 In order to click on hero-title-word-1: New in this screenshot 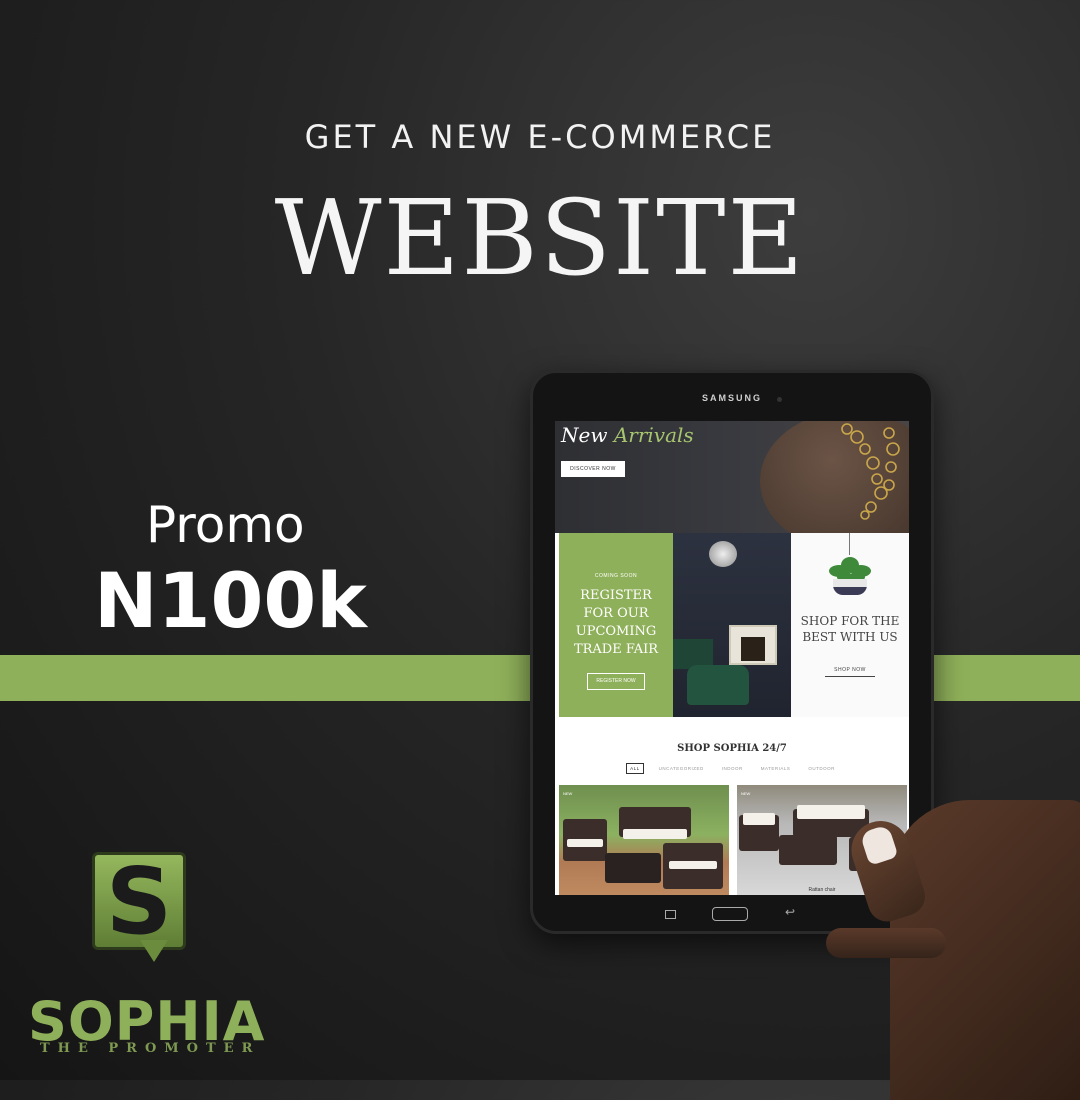, I will do `click(584, 435)`.